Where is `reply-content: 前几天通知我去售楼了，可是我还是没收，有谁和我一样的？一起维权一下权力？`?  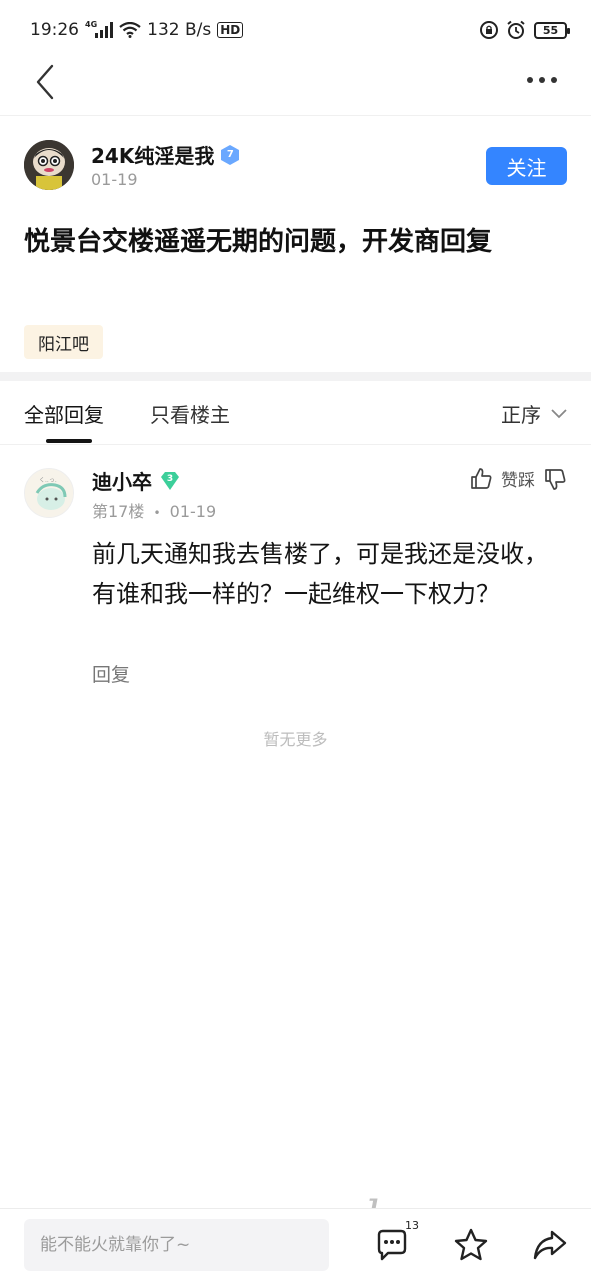 reply-content: 前几天通知我去售楼了，可是我还是没收，有谁和我一样的？一起维权一下权力？ is located at coordinates (320, 574).